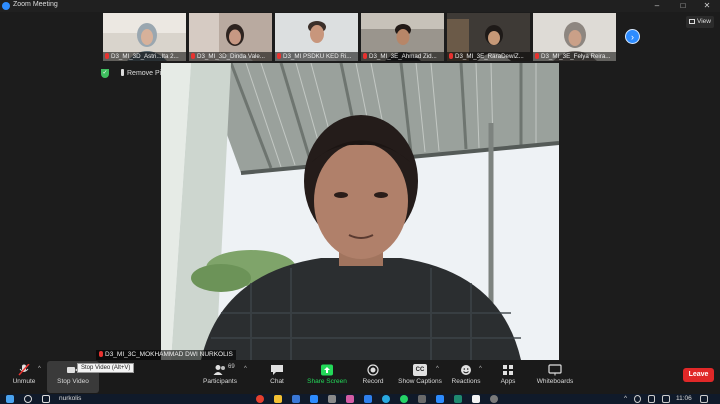  Describe the element at coordinates (277, 381) in the screenshot. I see `chat-label: Chat` at that location.